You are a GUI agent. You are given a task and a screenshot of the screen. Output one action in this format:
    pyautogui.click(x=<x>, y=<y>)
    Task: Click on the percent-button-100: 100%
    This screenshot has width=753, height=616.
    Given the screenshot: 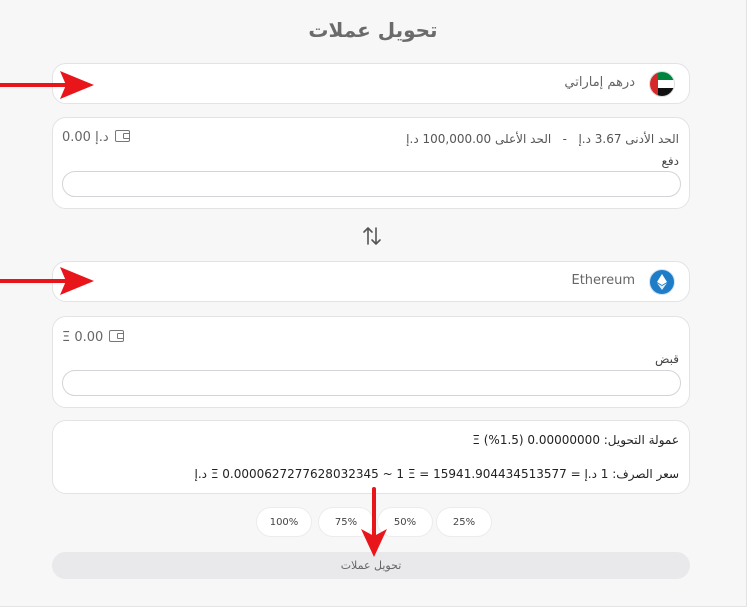 What is the action you would take?
    pyautogui.click(x=284, y=522)
    